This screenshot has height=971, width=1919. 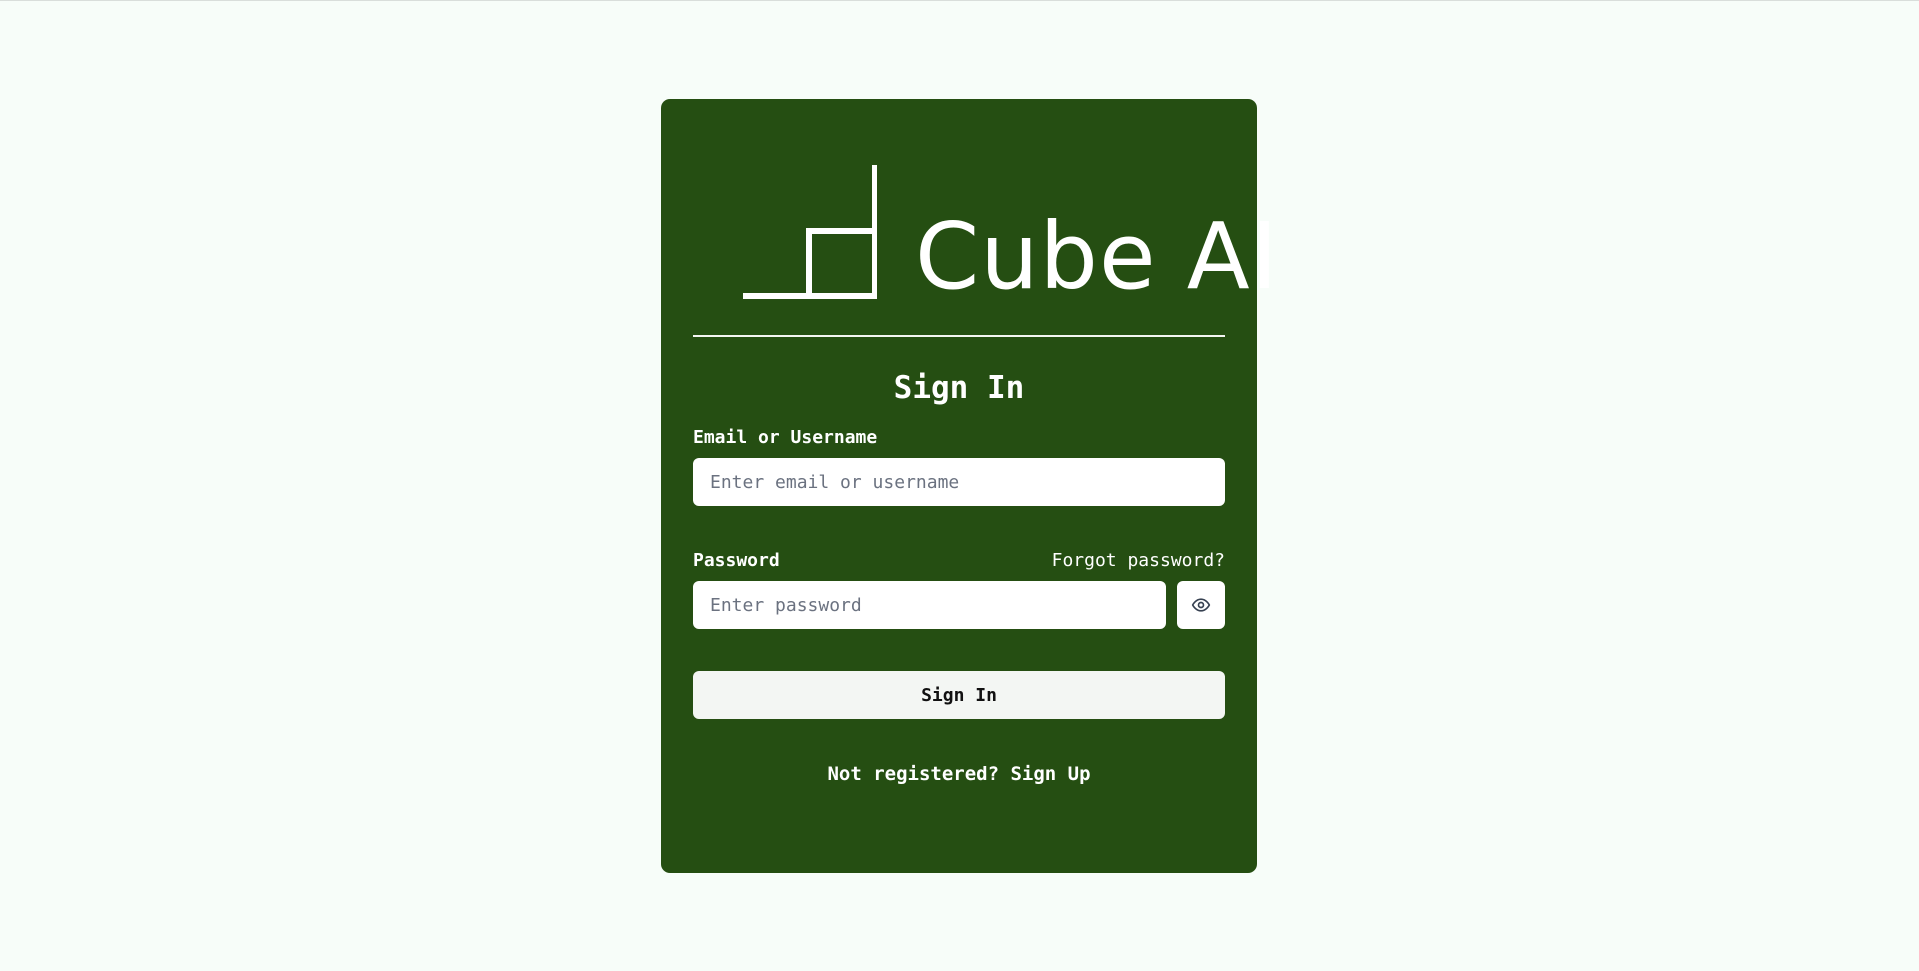 I want to click on signup-prompt: Not registered? Sign Up, so click(x=959, y=774).